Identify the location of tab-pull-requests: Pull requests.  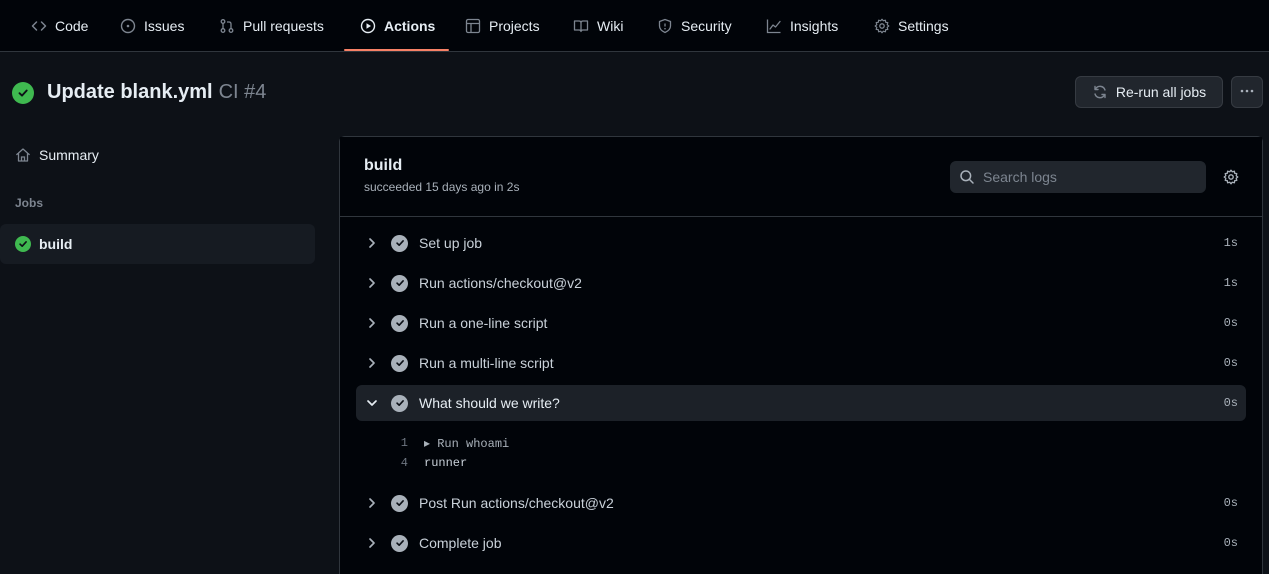
(271, 26).